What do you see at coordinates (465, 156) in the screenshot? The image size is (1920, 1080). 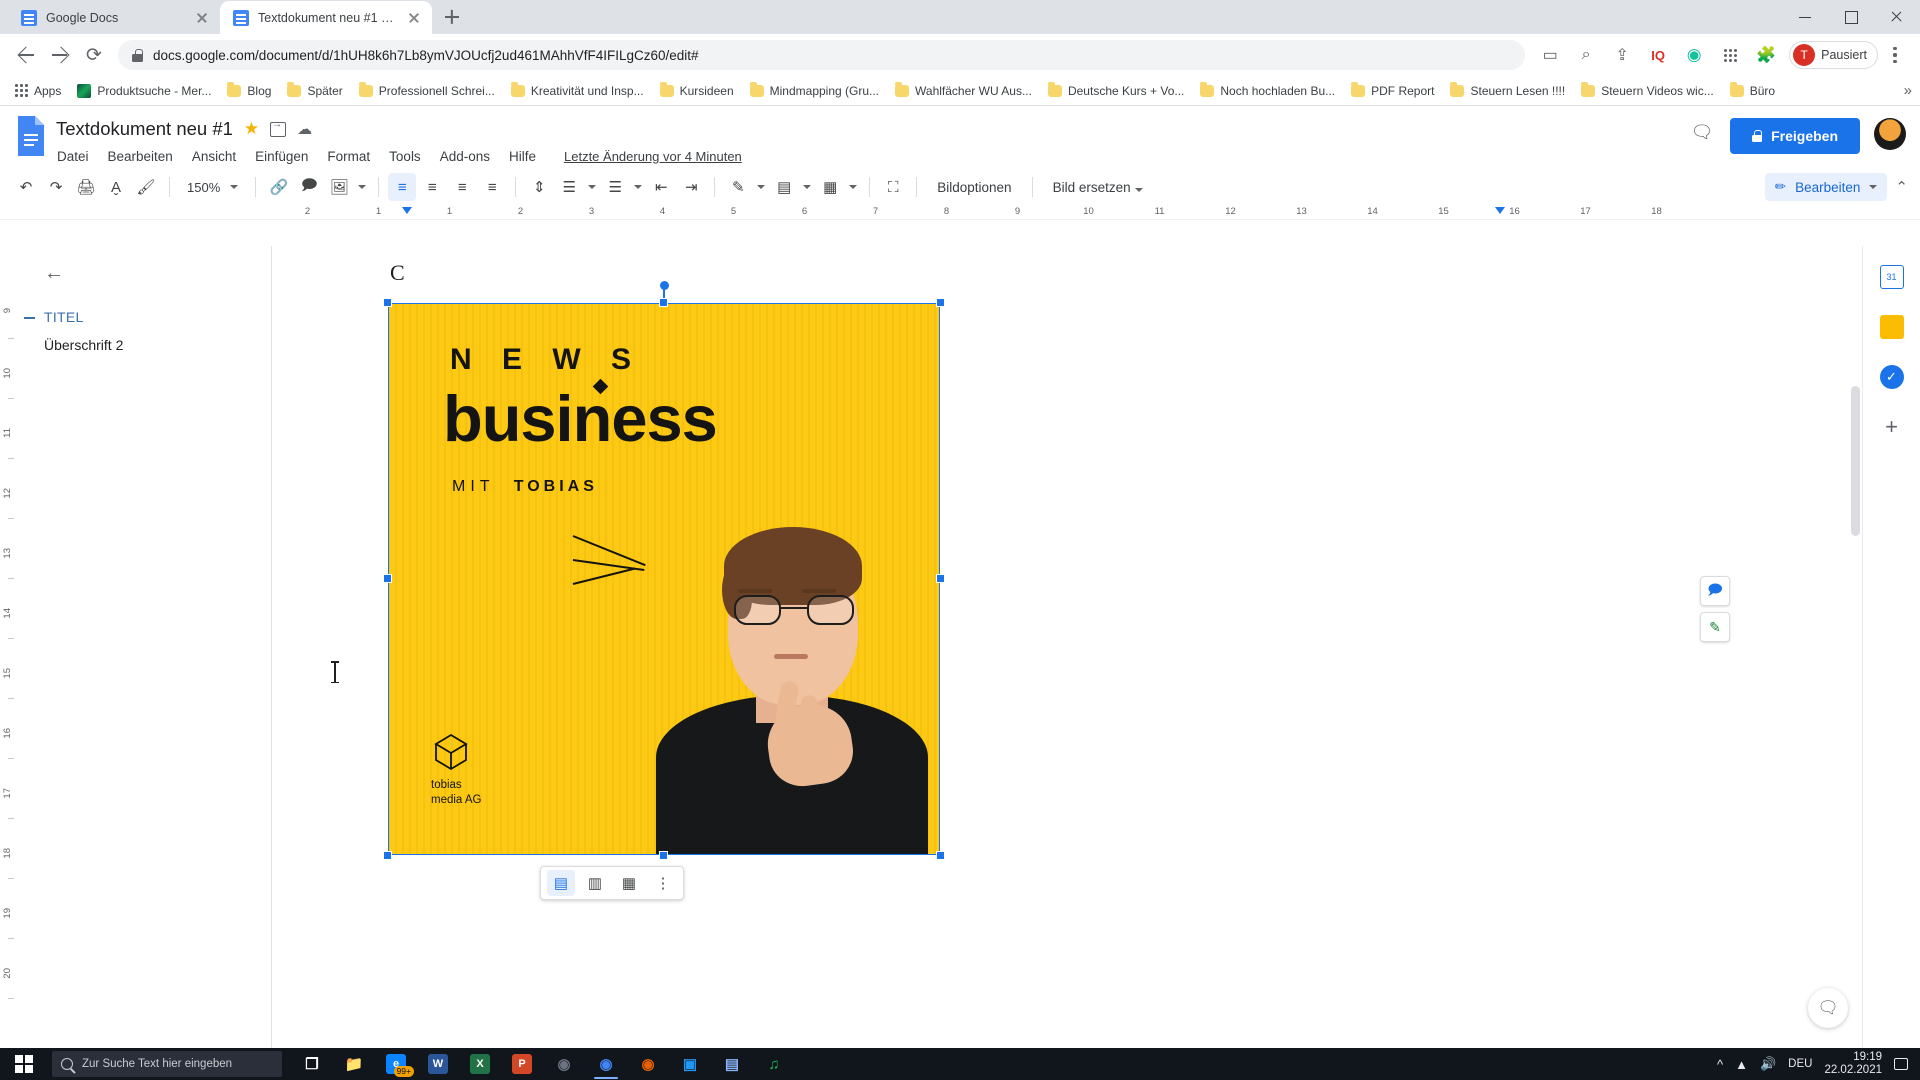 I see `menu-add-ons: Add-ons` at bounding box center [465, 156].